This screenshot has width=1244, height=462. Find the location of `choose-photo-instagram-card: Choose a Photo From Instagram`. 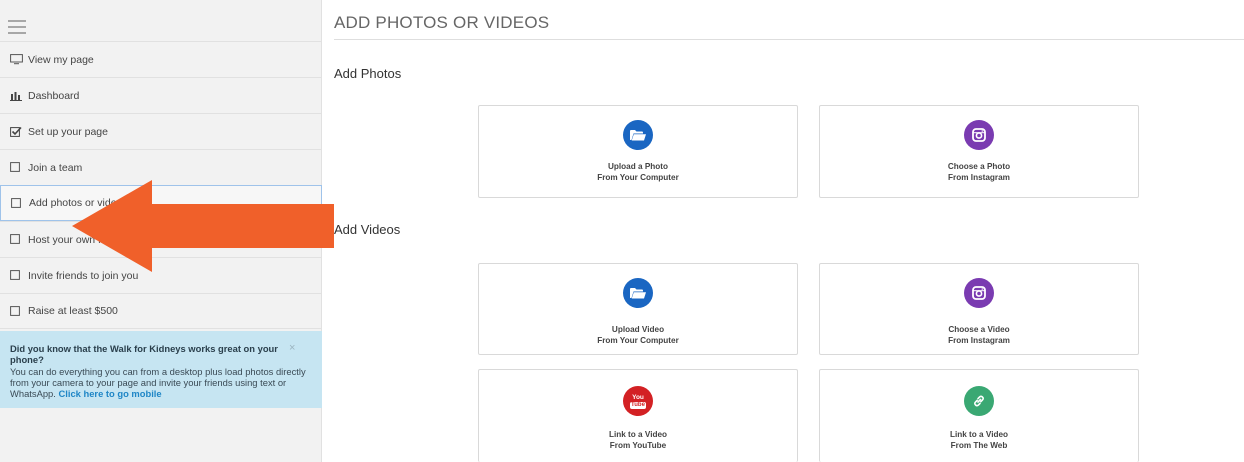

choose-photo-instagram-card: Choose a Photo From Instagram is located at coordinates (979, 151).